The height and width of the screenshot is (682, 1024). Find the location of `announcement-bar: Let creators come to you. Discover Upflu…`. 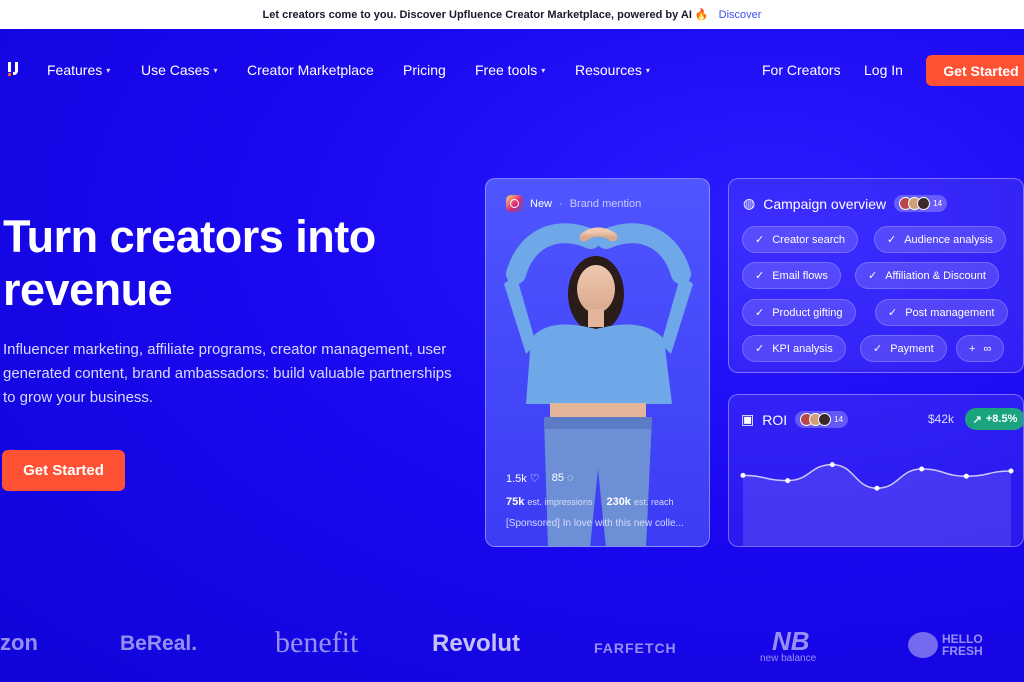

announcement-bar: Let creators come to you. Discover Upflu… is located at coordinates (512, 14).